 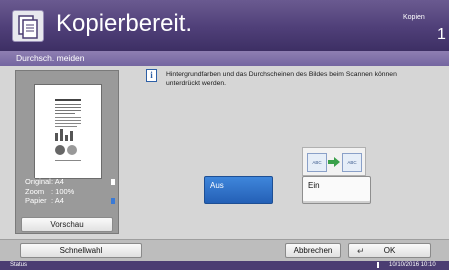 I want to click on info-paper-value: : A4, so click(x=57, y=200).